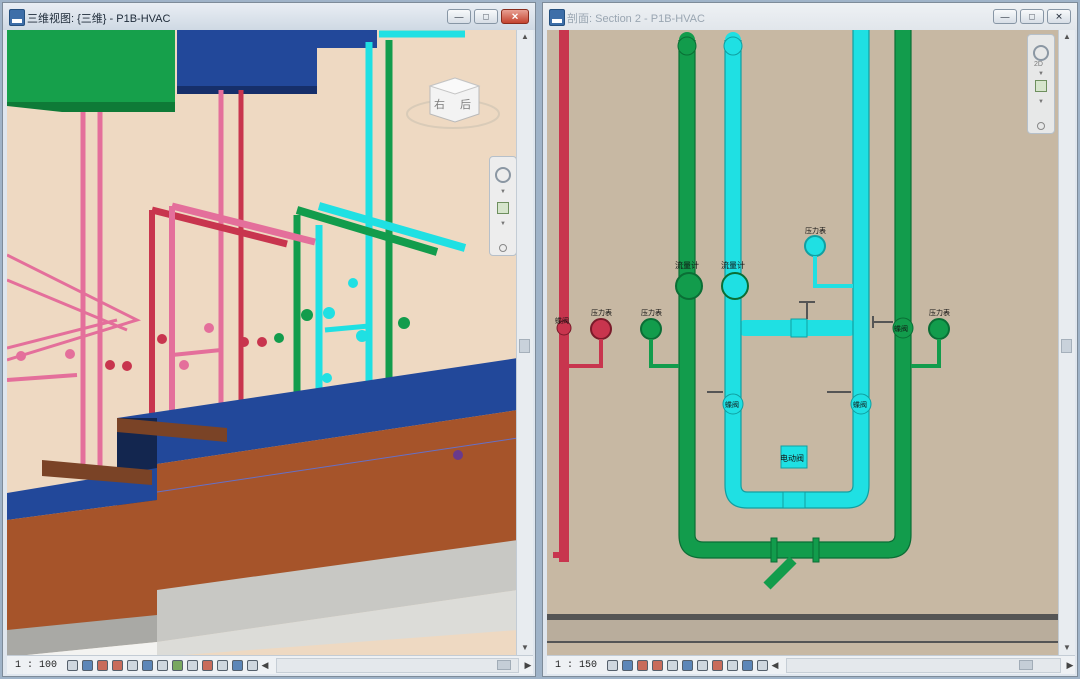 Image resolution: width=1080 pixels, height=679 pixels. I want to click on nav-2d-label: 2D, so click(1038, 64).